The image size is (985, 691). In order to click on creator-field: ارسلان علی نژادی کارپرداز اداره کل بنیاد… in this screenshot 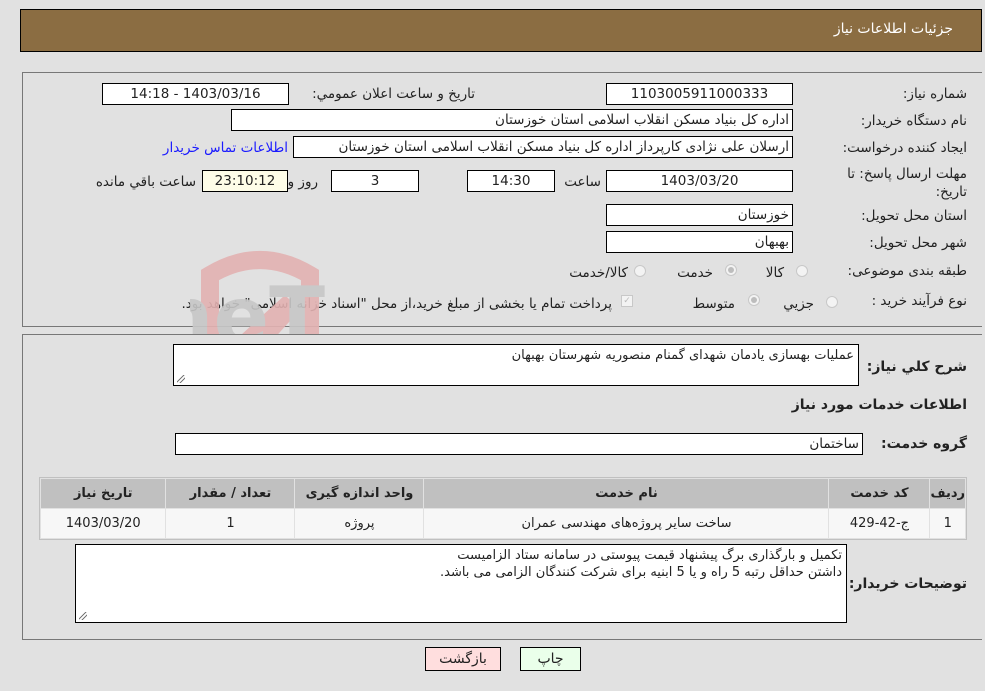, I will do `click(543, 147)`.